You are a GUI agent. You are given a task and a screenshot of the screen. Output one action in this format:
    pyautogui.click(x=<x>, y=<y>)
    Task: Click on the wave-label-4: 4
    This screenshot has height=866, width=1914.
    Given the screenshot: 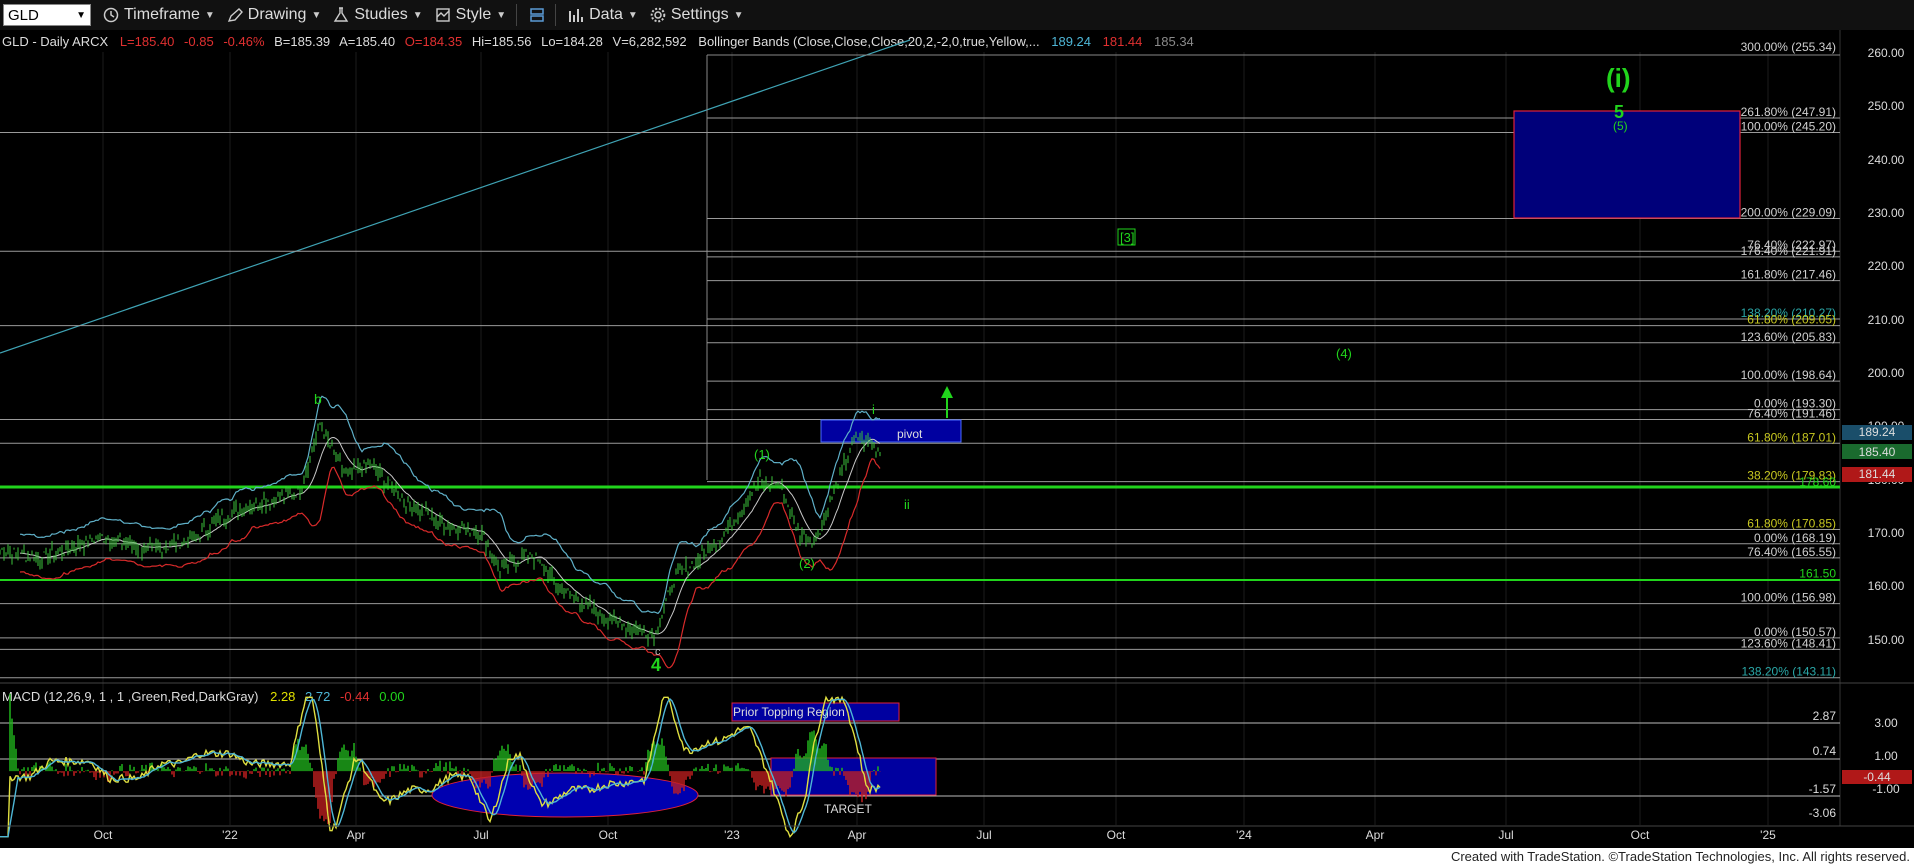 What is the action you would take?
    pyautogui.click(x=656, y=665)
    